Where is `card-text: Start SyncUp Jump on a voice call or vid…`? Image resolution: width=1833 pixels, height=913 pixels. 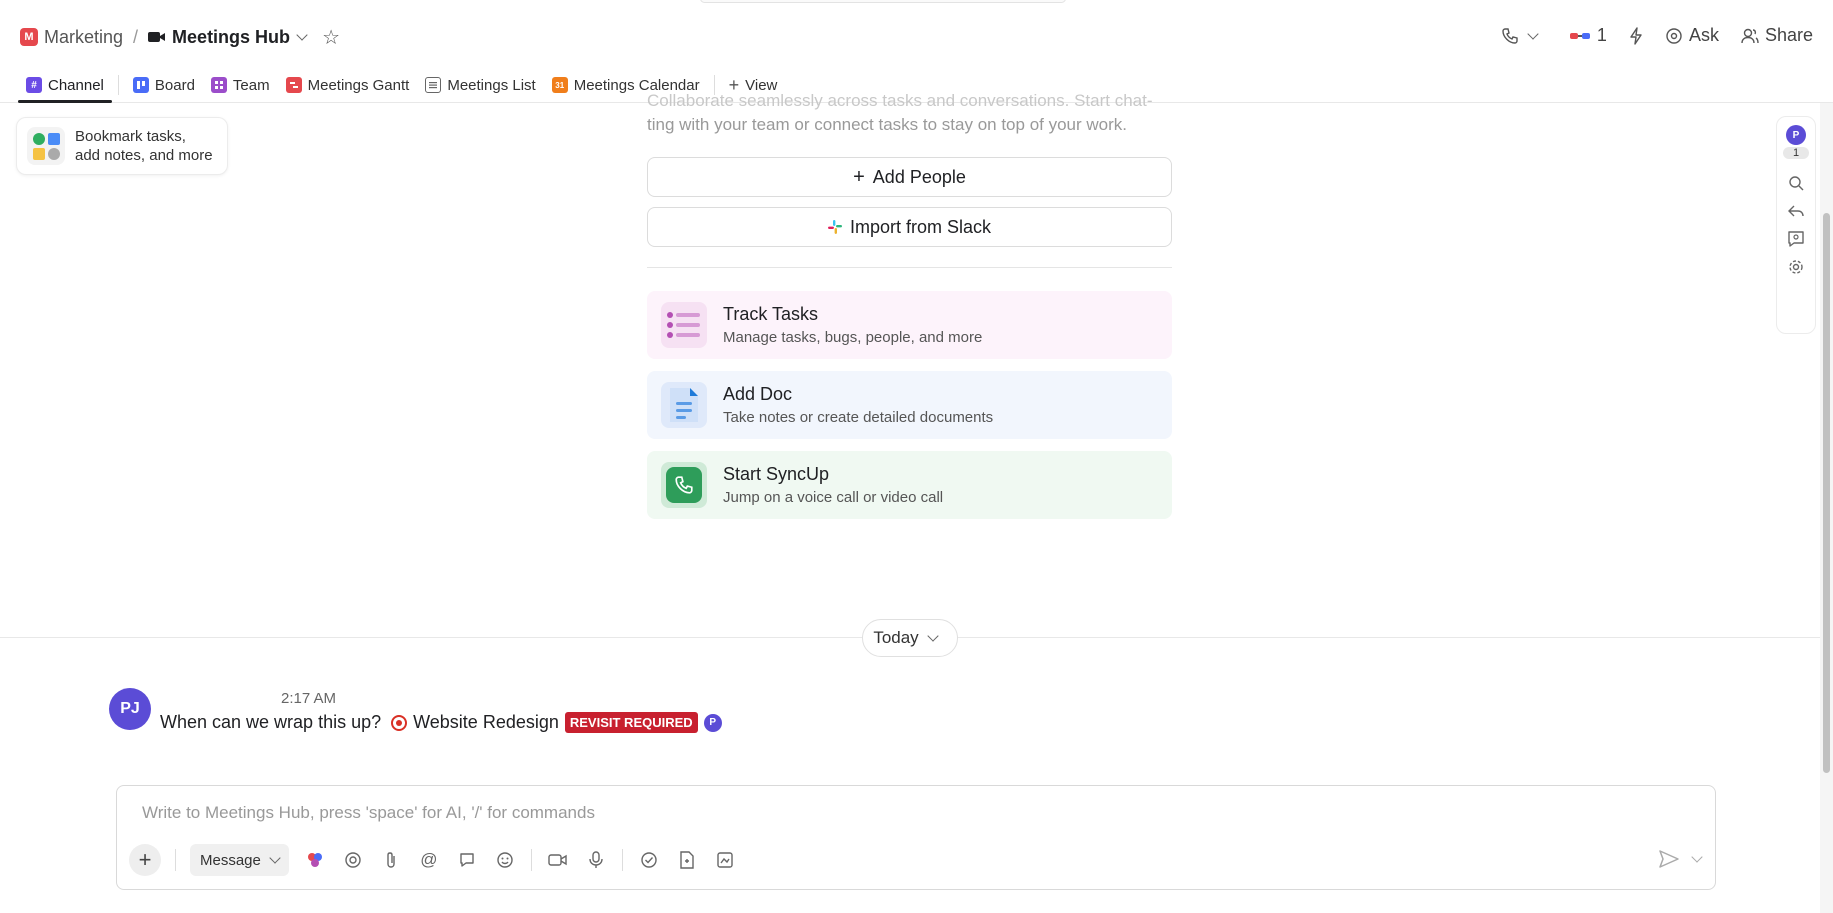 card-text: Start SyncUp Jump on a voice call or vid… is located at coordinates (833, 485).